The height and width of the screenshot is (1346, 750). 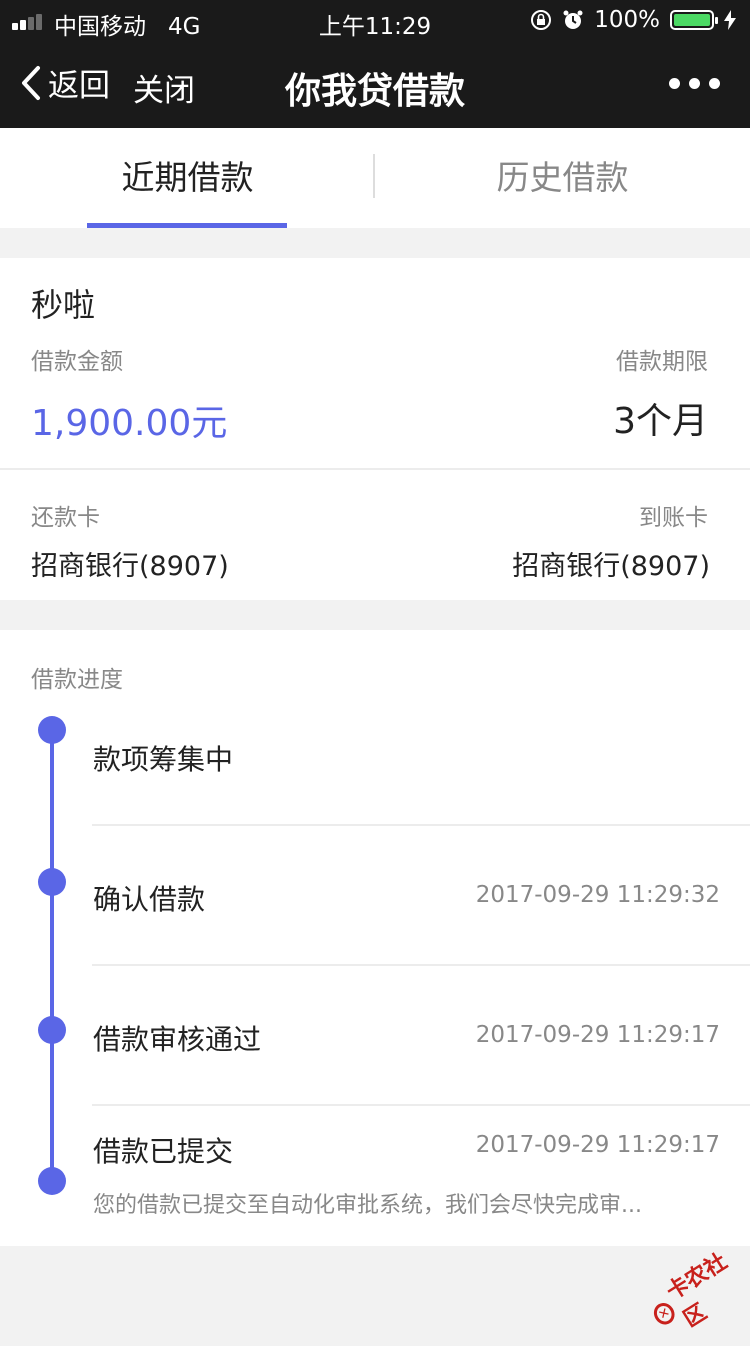 What do you see at coordinates (375, 469) in the screenshot?
I see `divider` at bounding box center [375, 469].